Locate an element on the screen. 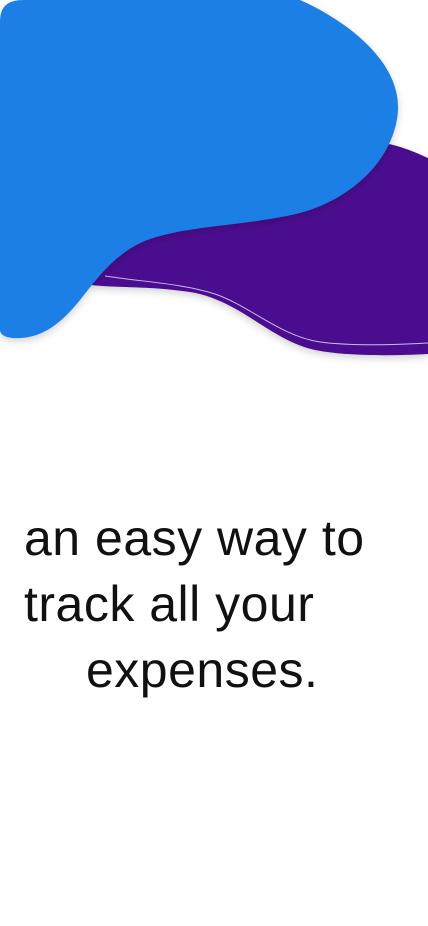 This screenshot has width=428, height=926. tagline-line-1: an easy way to is located at coordinates (194, 538).